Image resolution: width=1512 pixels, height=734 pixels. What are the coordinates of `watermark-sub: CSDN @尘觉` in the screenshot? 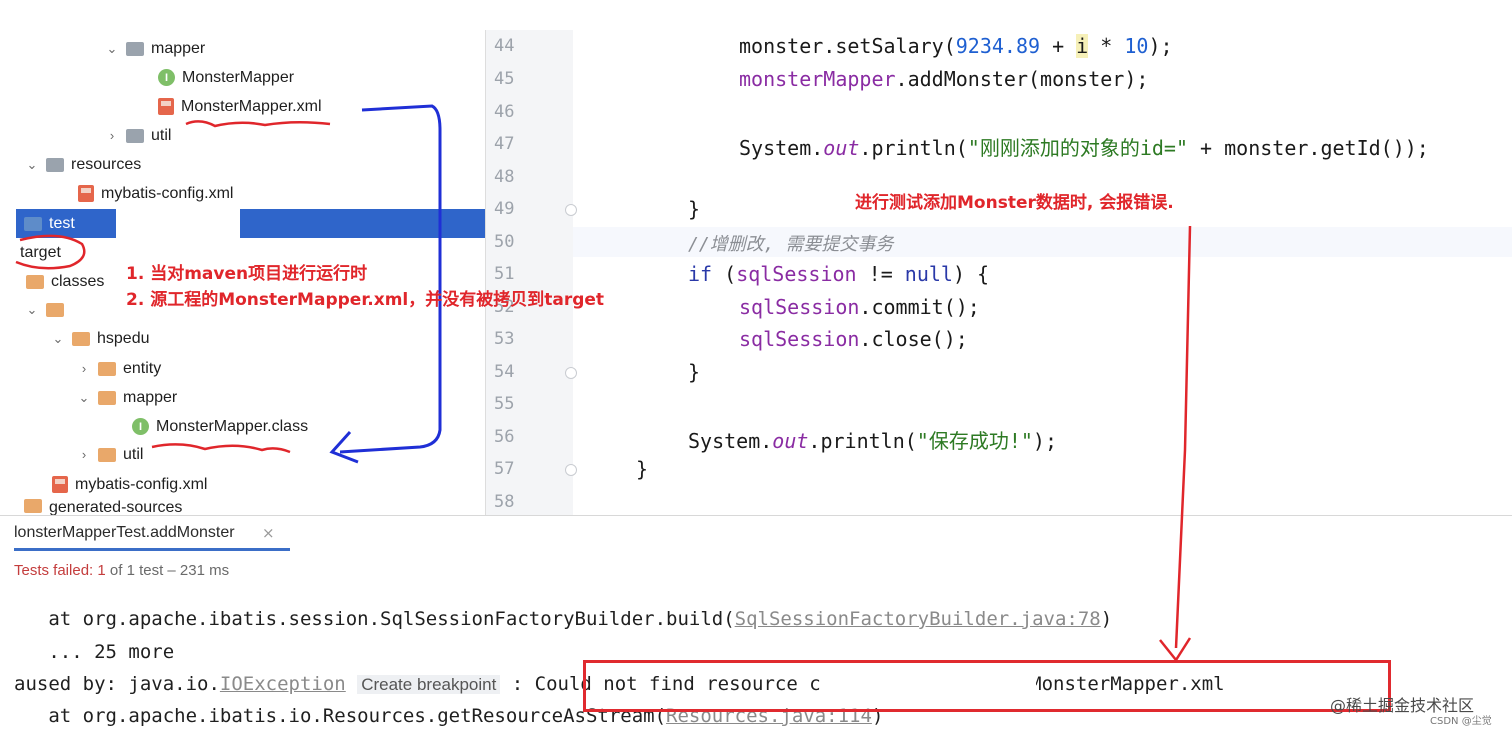 It's located at (1461, 721).